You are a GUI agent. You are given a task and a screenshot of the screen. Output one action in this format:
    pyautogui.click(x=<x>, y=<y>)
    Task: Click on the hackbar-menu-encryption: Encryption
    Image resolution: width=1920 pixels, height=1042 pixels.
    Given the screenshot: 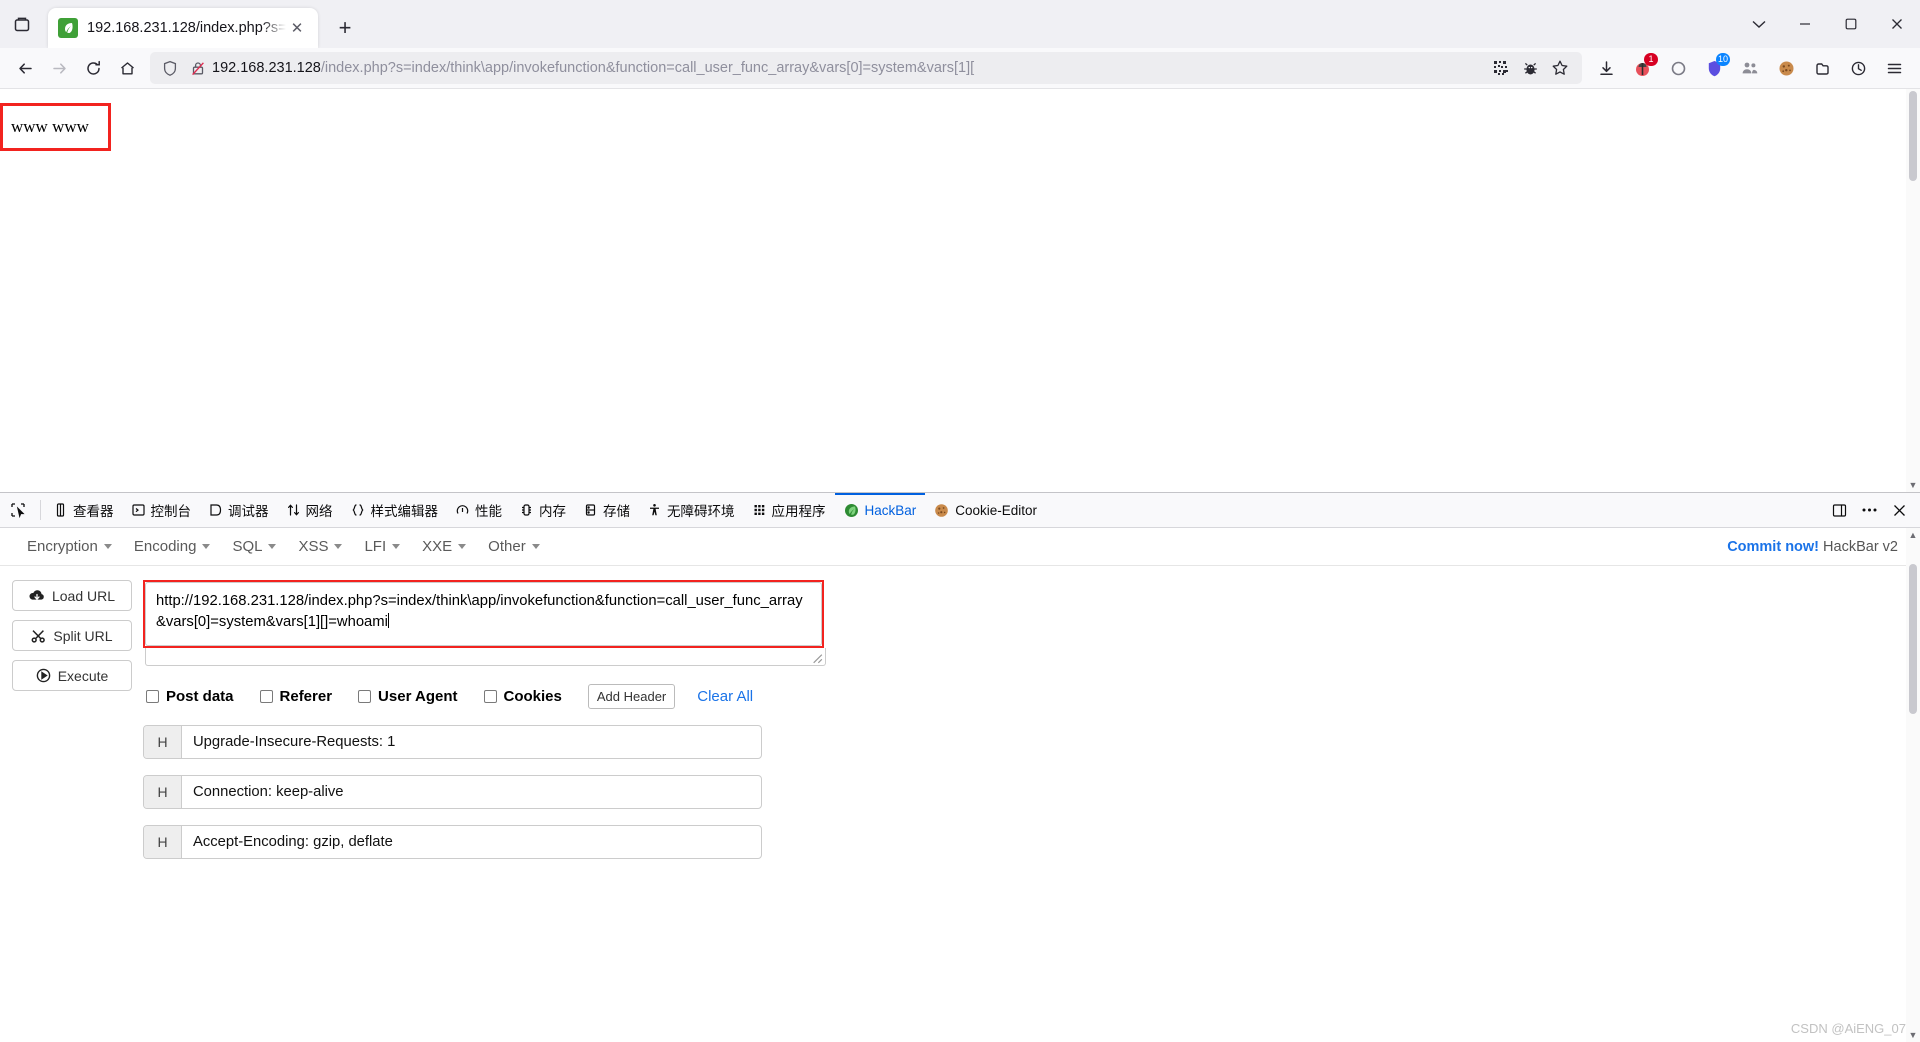 What is the action you would take?
    pyautogui.click(x=69, y=546)
    